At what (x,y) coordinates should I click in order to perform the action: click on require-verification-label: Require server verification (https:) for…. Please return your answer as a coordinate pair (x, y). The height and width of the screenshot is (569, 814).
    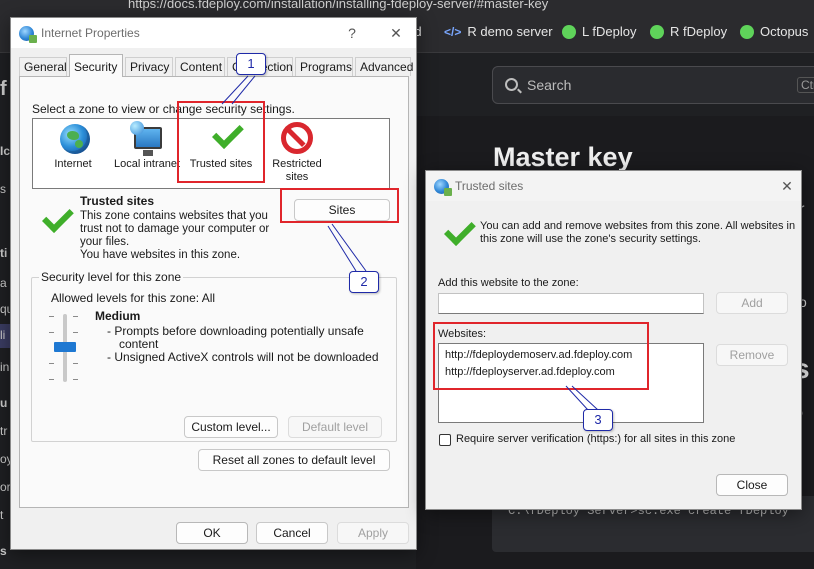
    Looking at the image, I should click on (595, 439).